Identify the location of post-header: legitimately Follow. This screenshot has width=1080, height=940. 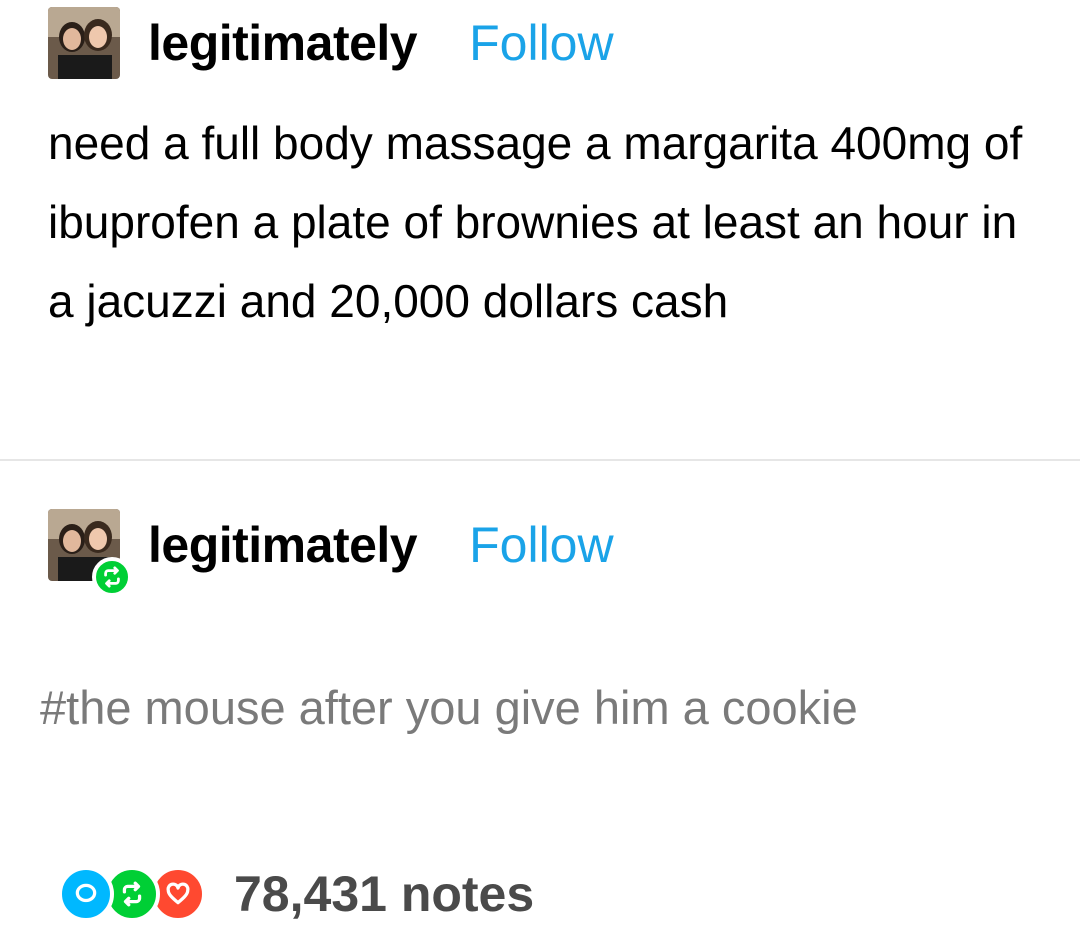
(331, 43).